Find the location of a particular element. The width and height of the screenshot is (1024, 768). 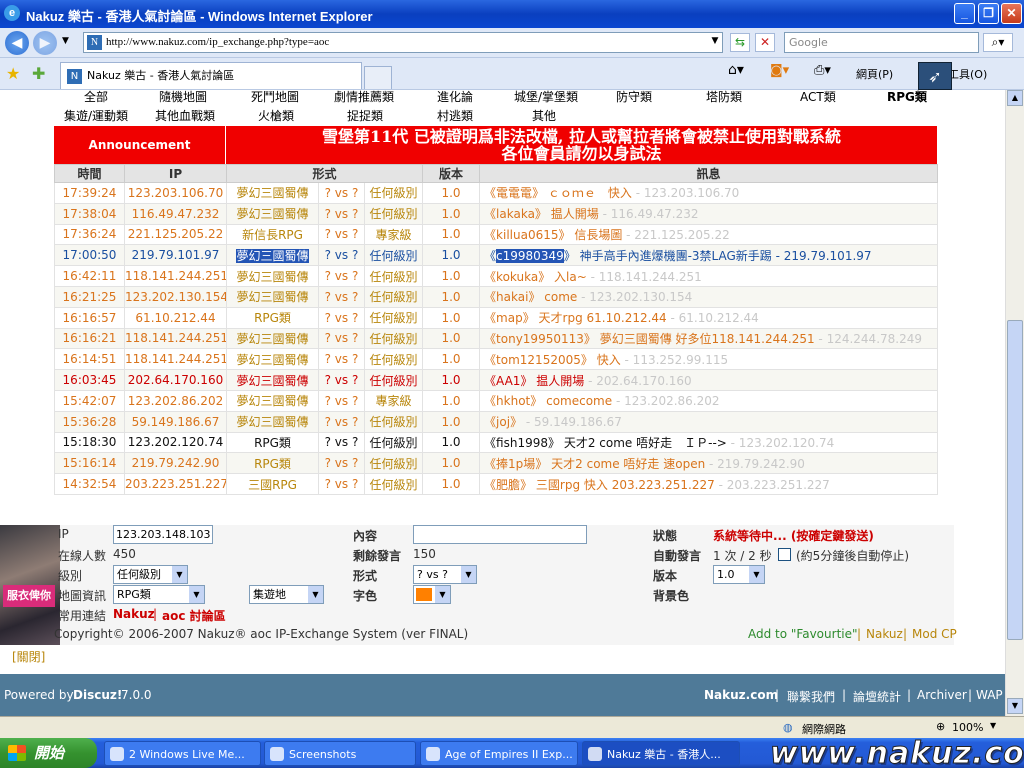

category-link-active: RPG類 is located at coordinates (907, 97).